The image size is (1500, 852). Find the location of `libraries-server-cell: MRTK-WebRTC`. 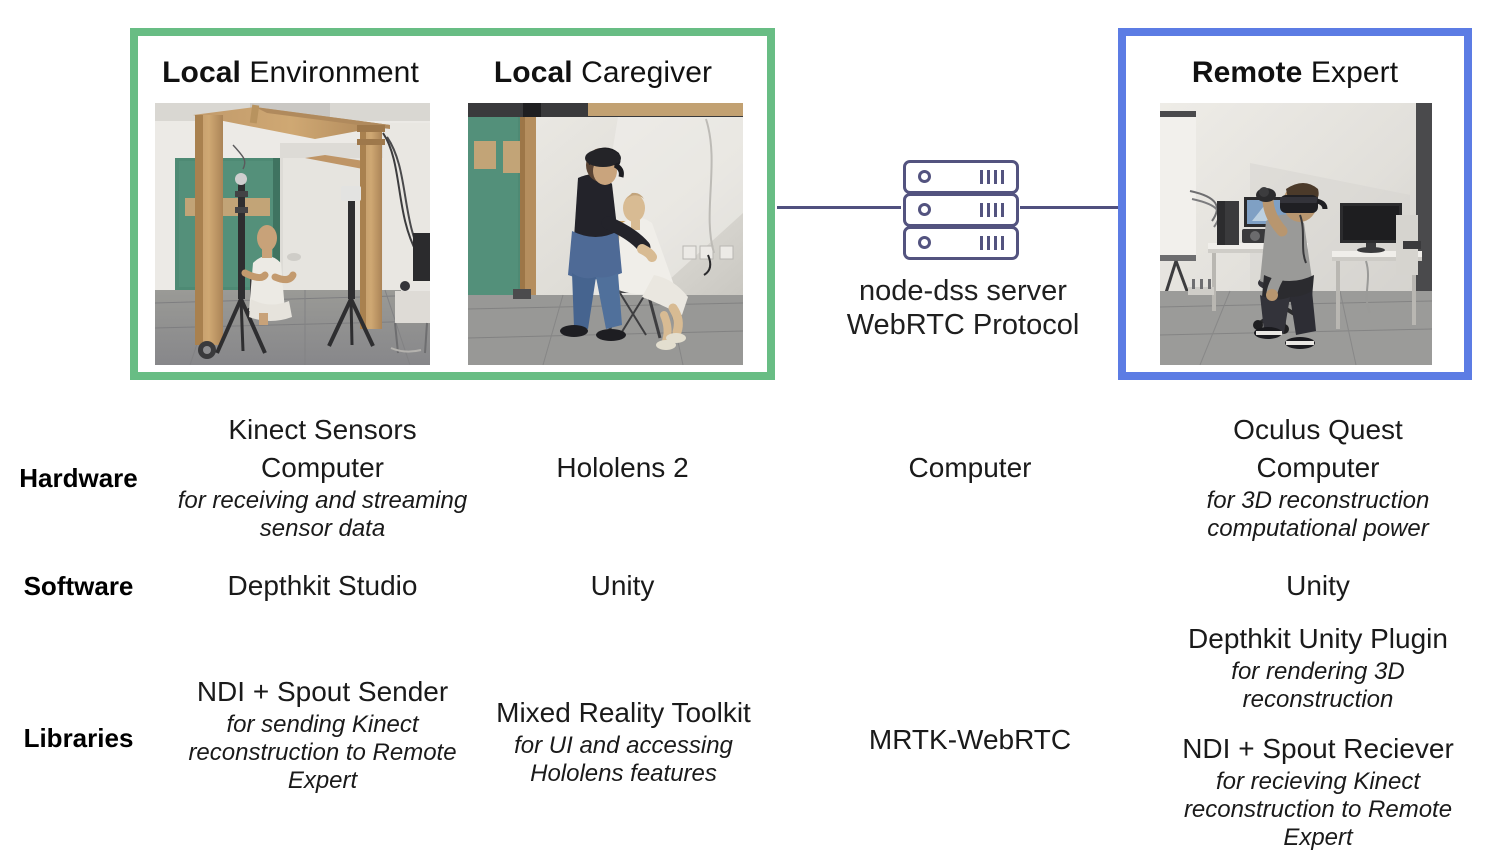

libraries-server-cell: MRTK-WebRTC is located at coordinates (970, 740).